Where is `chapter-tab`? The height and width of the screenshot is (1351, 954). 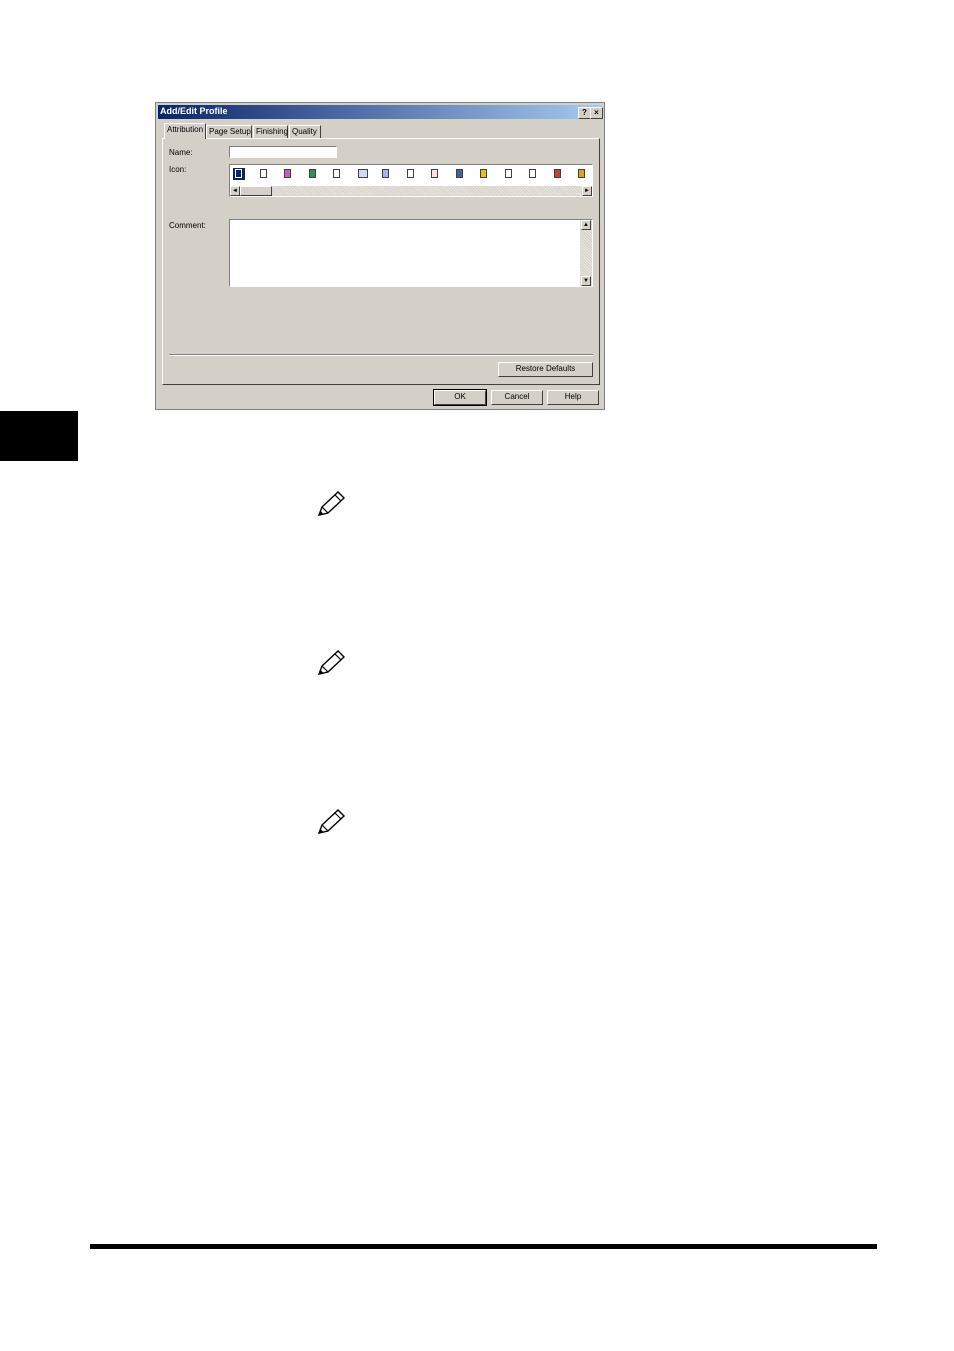 chapter-tab is located at coordinates (39, 436).